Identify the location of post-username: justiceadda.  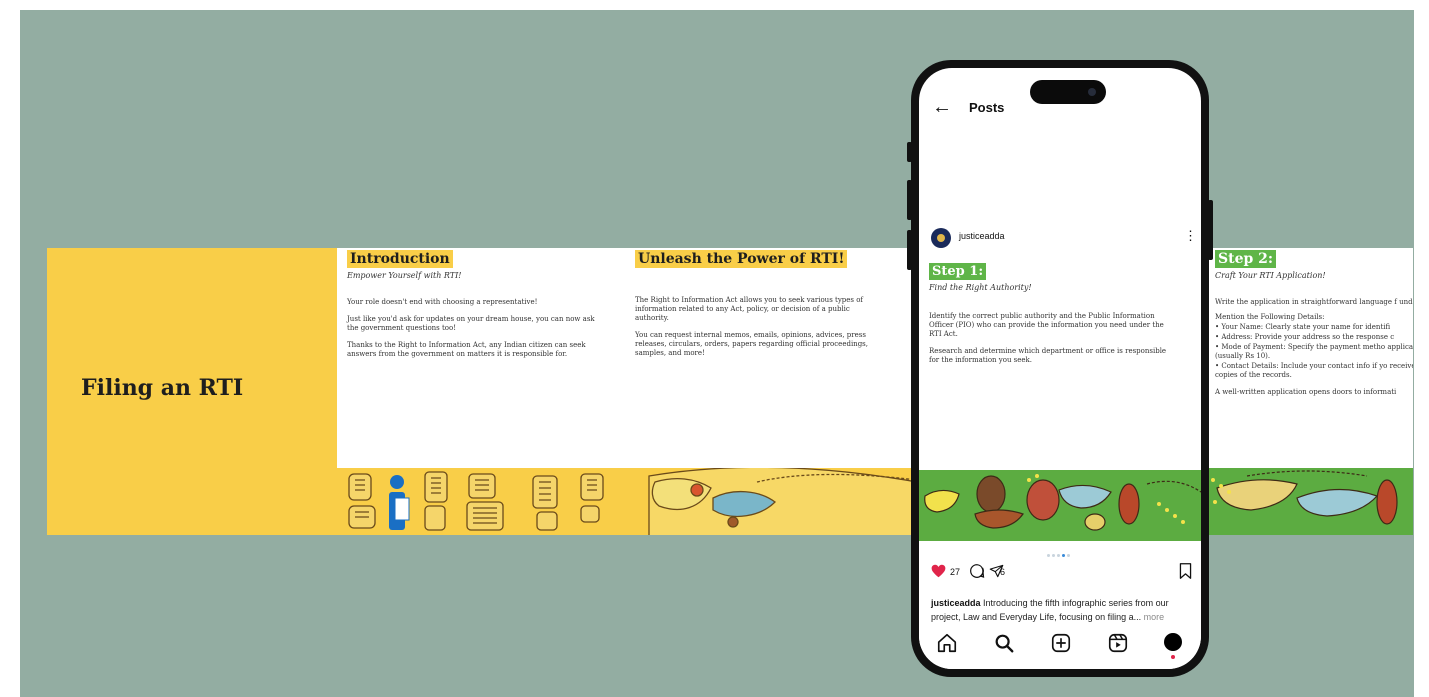
(982, 236).